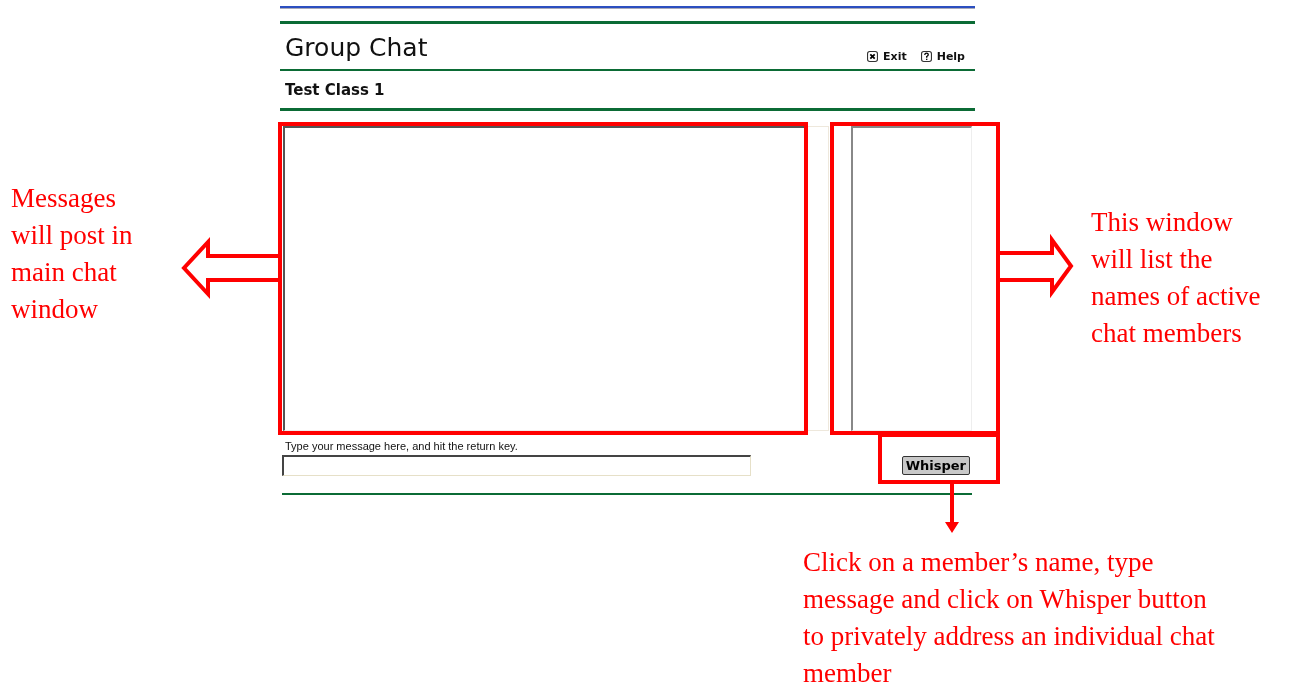 This screenshot has height=688, width=1305. Describe the element at coordinates (335, 90) in the screenshot. I see `course-name: Test Class 1` at that location.